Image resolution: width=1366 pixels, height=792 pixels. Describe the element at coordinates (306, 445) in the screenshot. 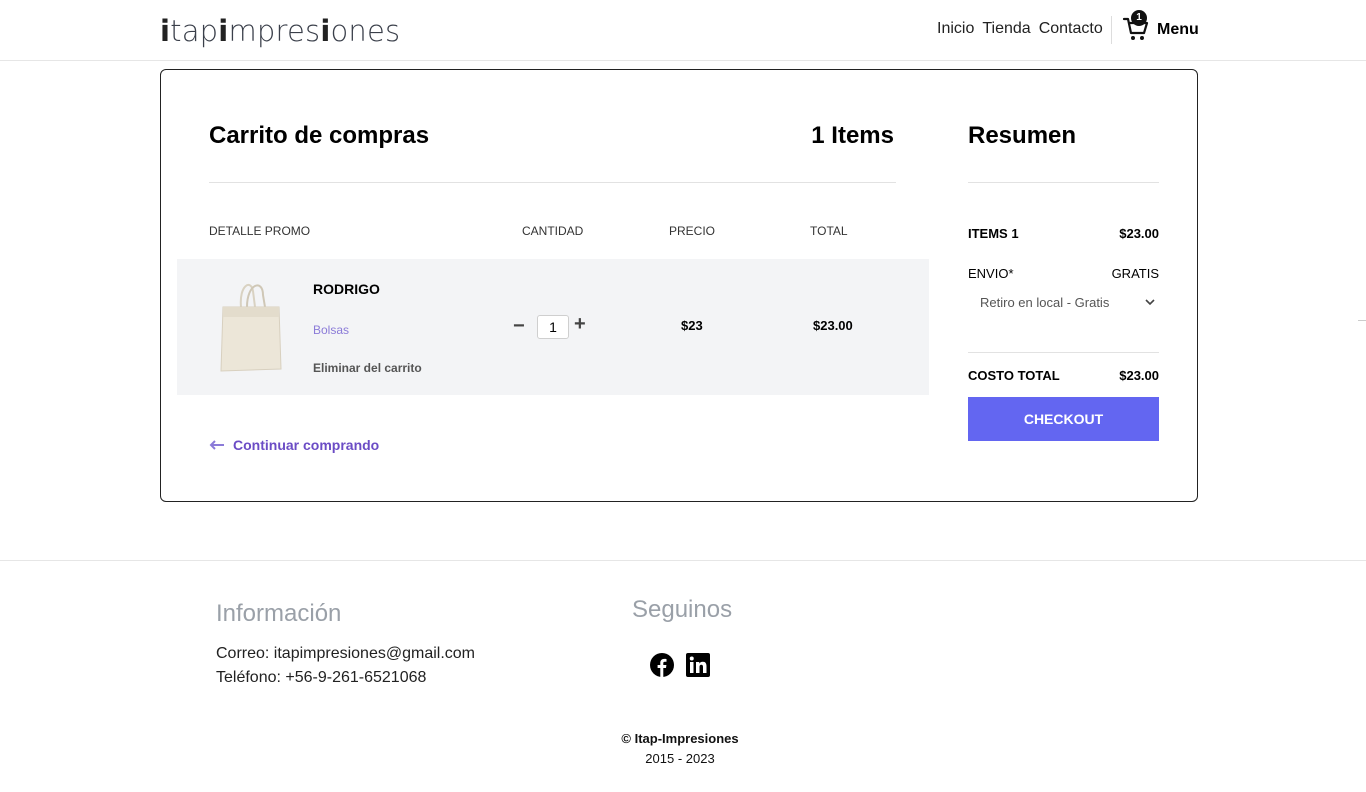

I see `continue-shopping-label: Continuar comprando` at that location.